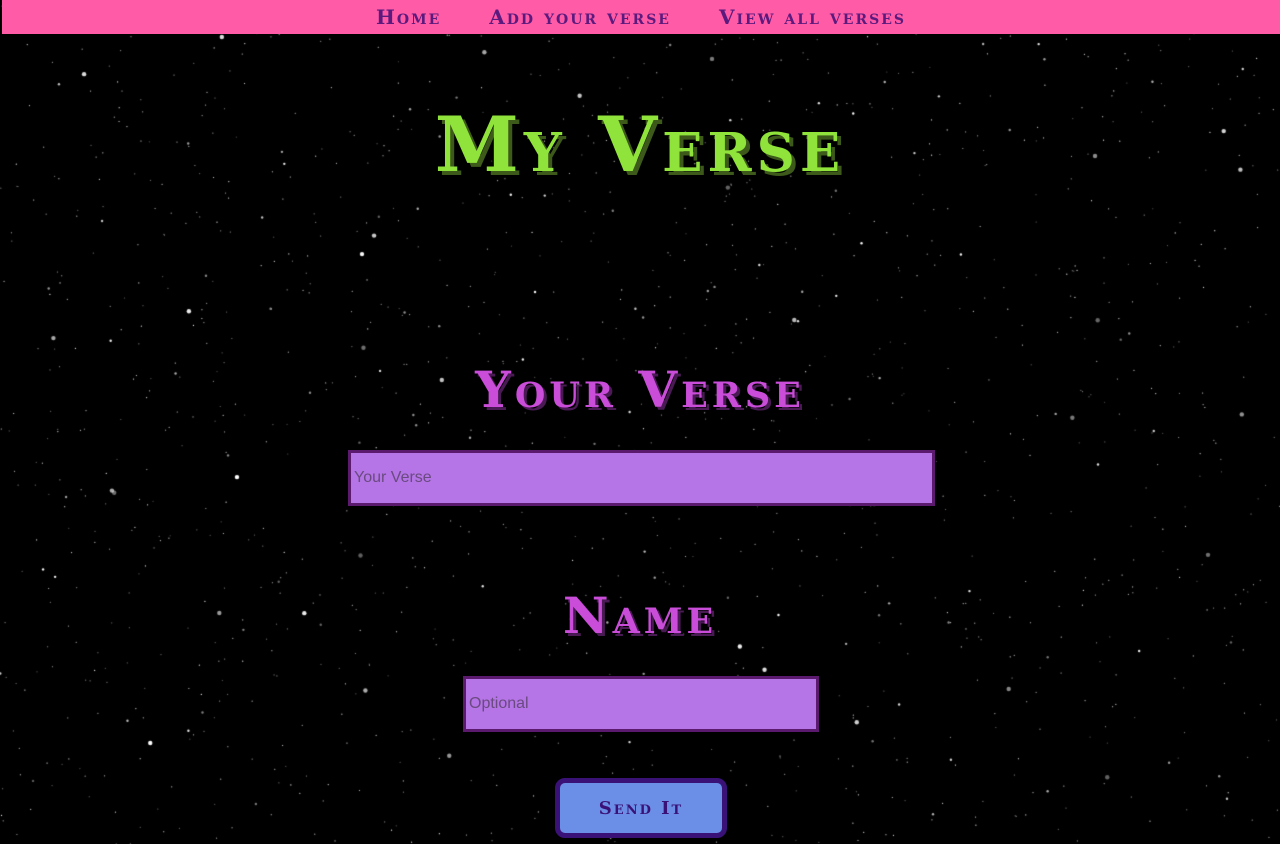 This screenshot has width=1280, height=844. I want to click on nav-home-link: Home, so click(408, 17).